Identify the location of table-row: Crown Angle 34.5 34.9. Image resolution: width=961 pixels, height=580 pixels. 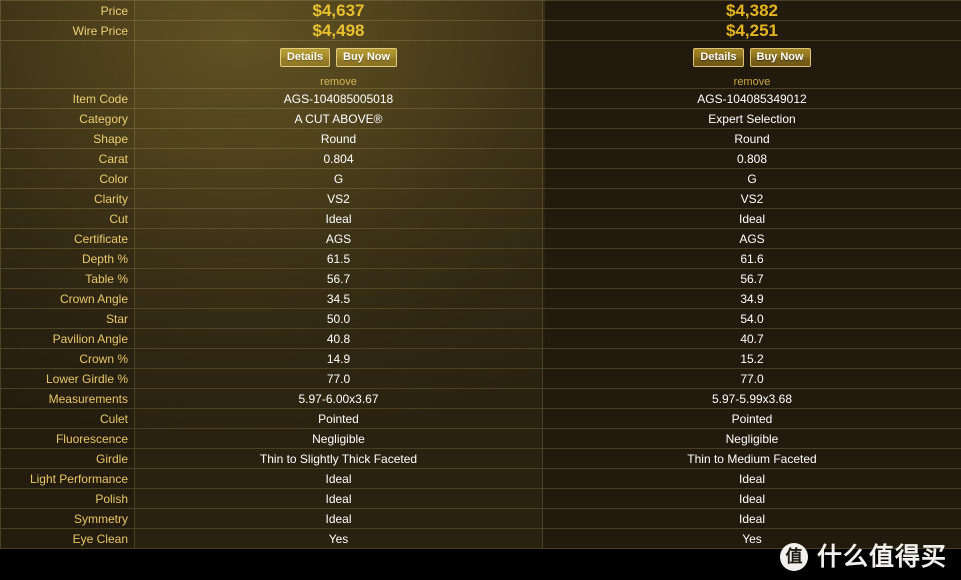
(480, 298).